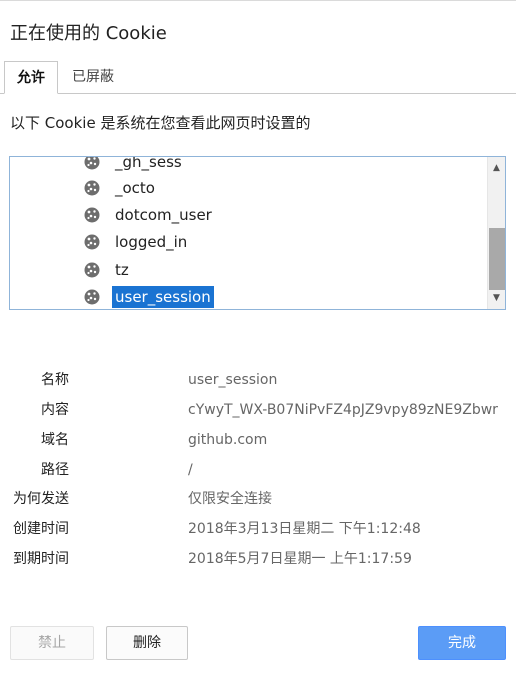  Describe the element at coordinates (151, 242) in the screenshot. I see `cookie-name: logged_in` at that location.